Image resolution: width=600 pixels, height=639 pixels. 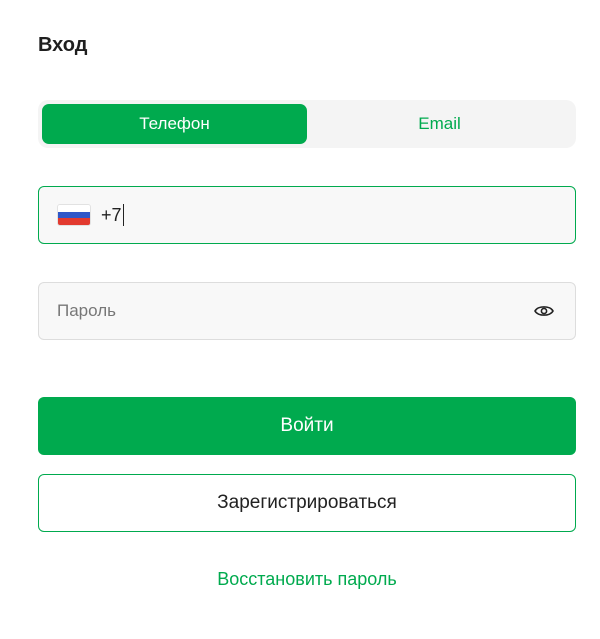 I want to click on ru-flag-icon, so click(x=74, y=215).